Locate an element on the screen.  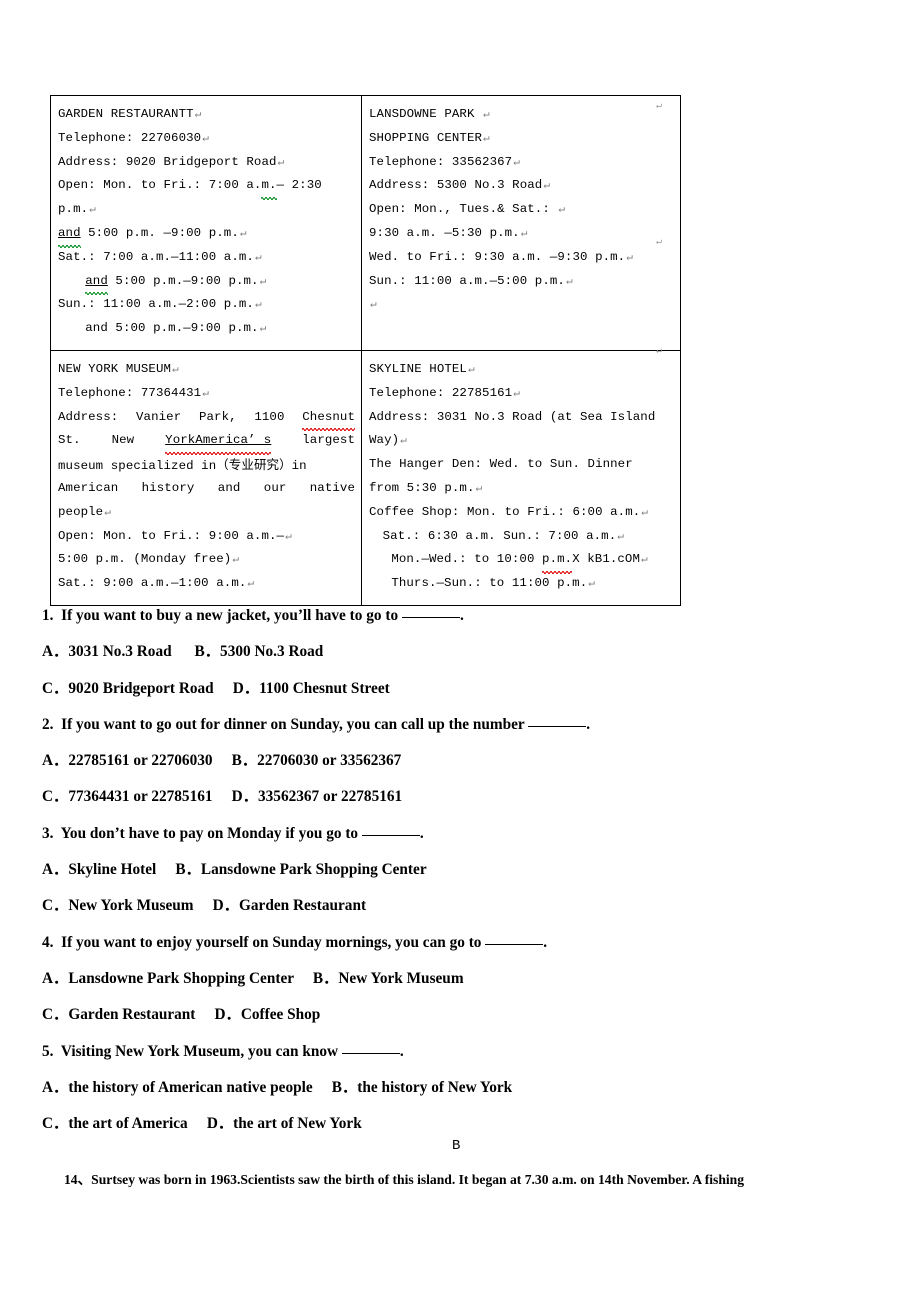
question-3-options-row-2: C．New York Museum D．Garden Restaurant is located at coordinates (467, 906).